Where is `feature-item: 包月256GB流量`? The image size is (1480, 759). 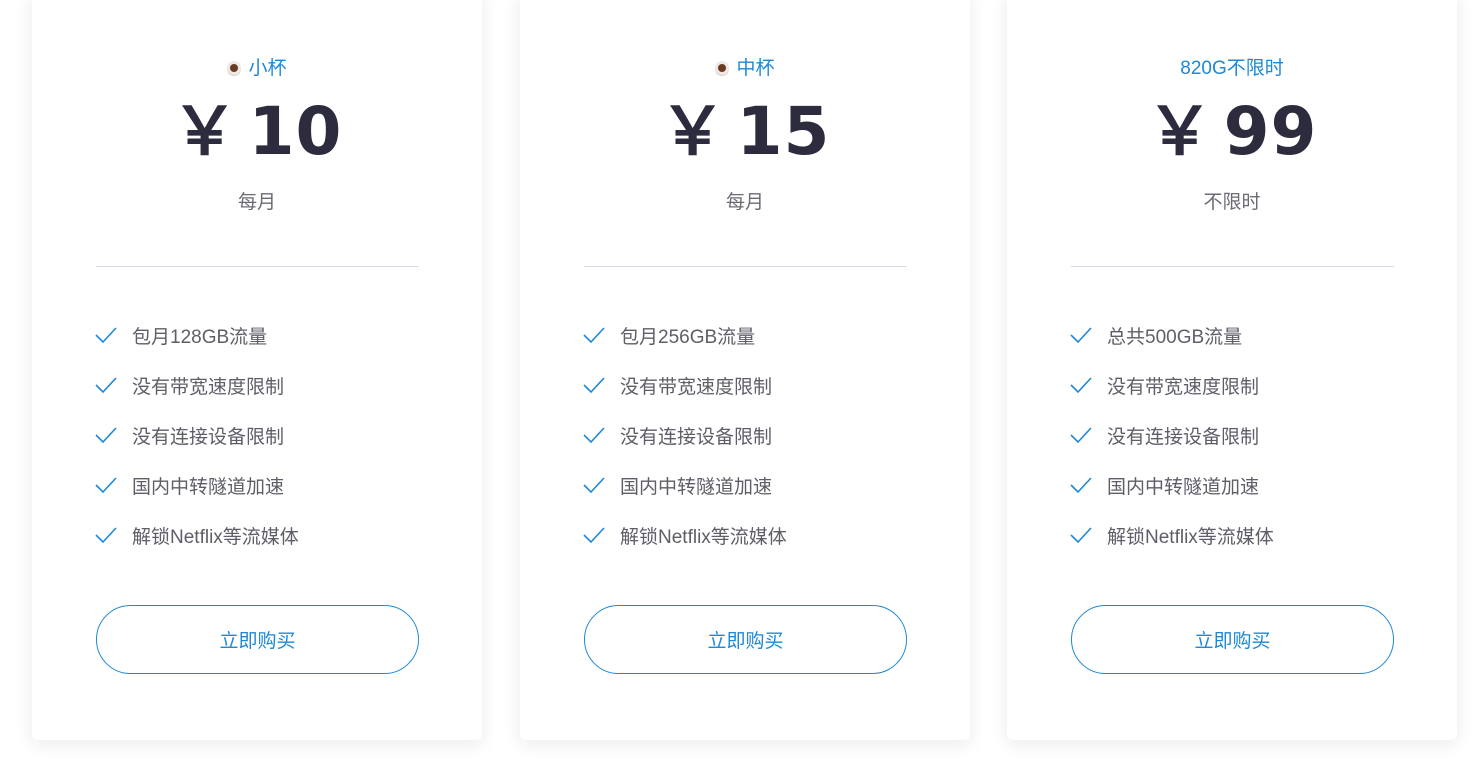
feature-item: 包月256GB流量 is located at coordinates (684, 335).